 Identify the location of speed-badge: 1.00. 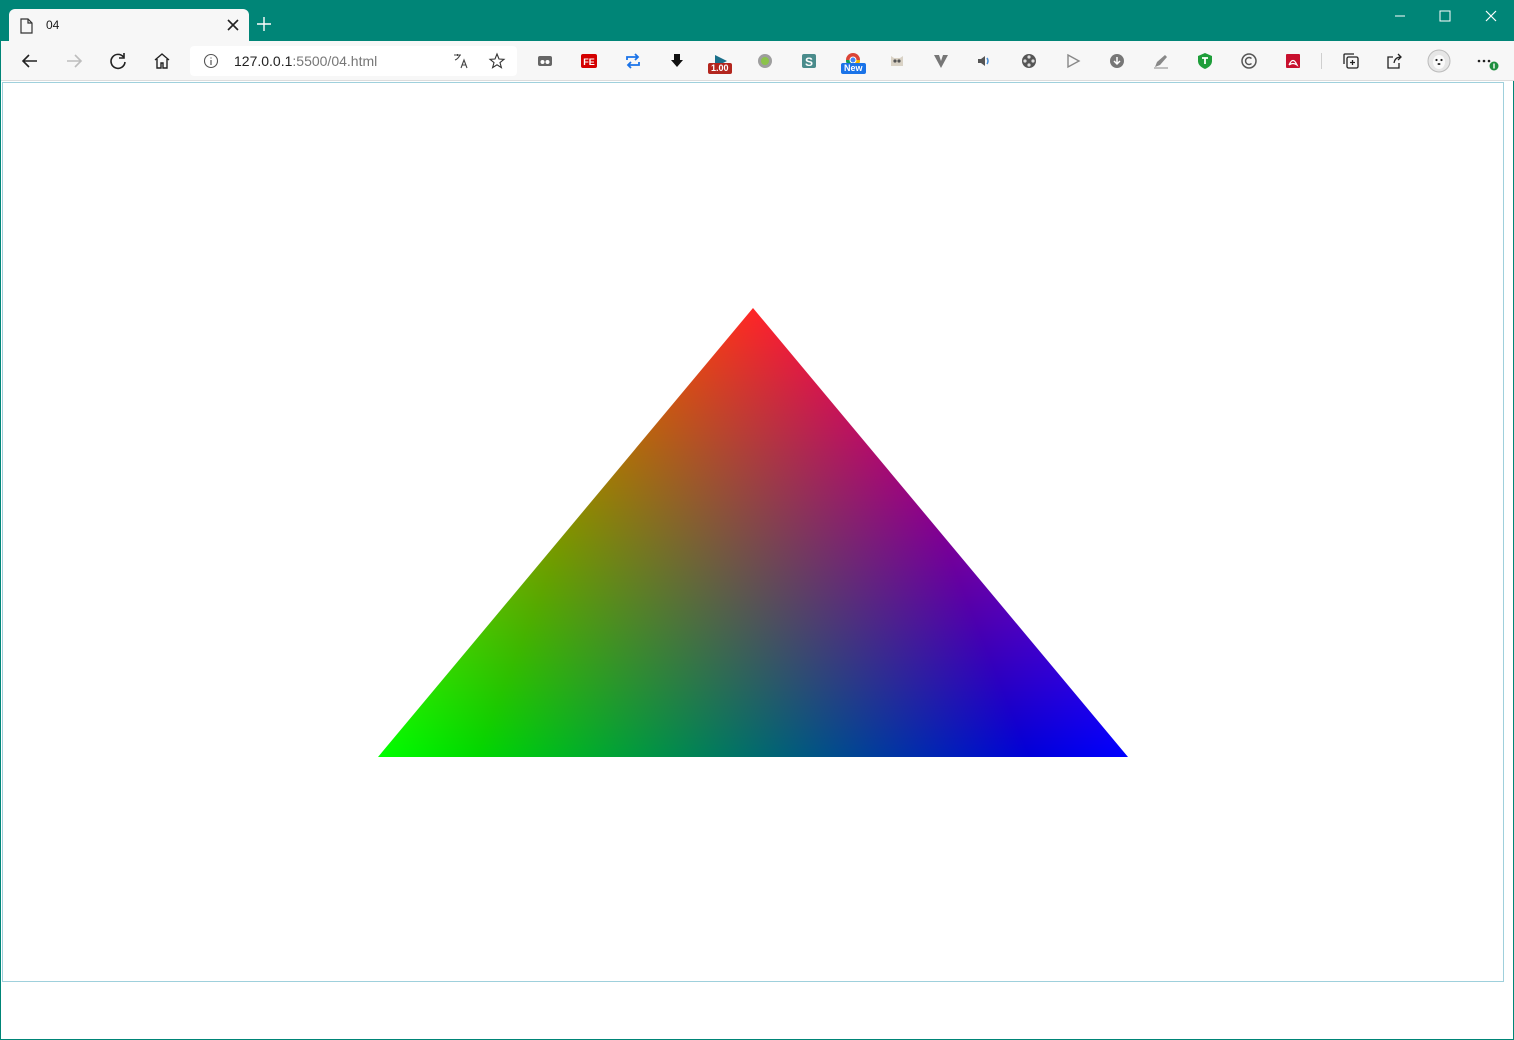
(720, 68).